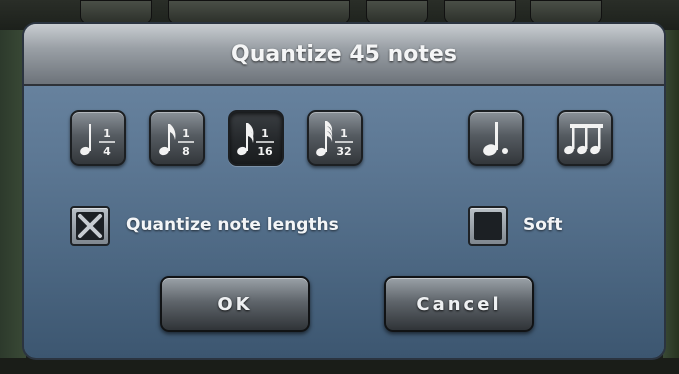 This screenshot has width=679, height=374. I want to click on soft-label: Soft, so click(543, 225).